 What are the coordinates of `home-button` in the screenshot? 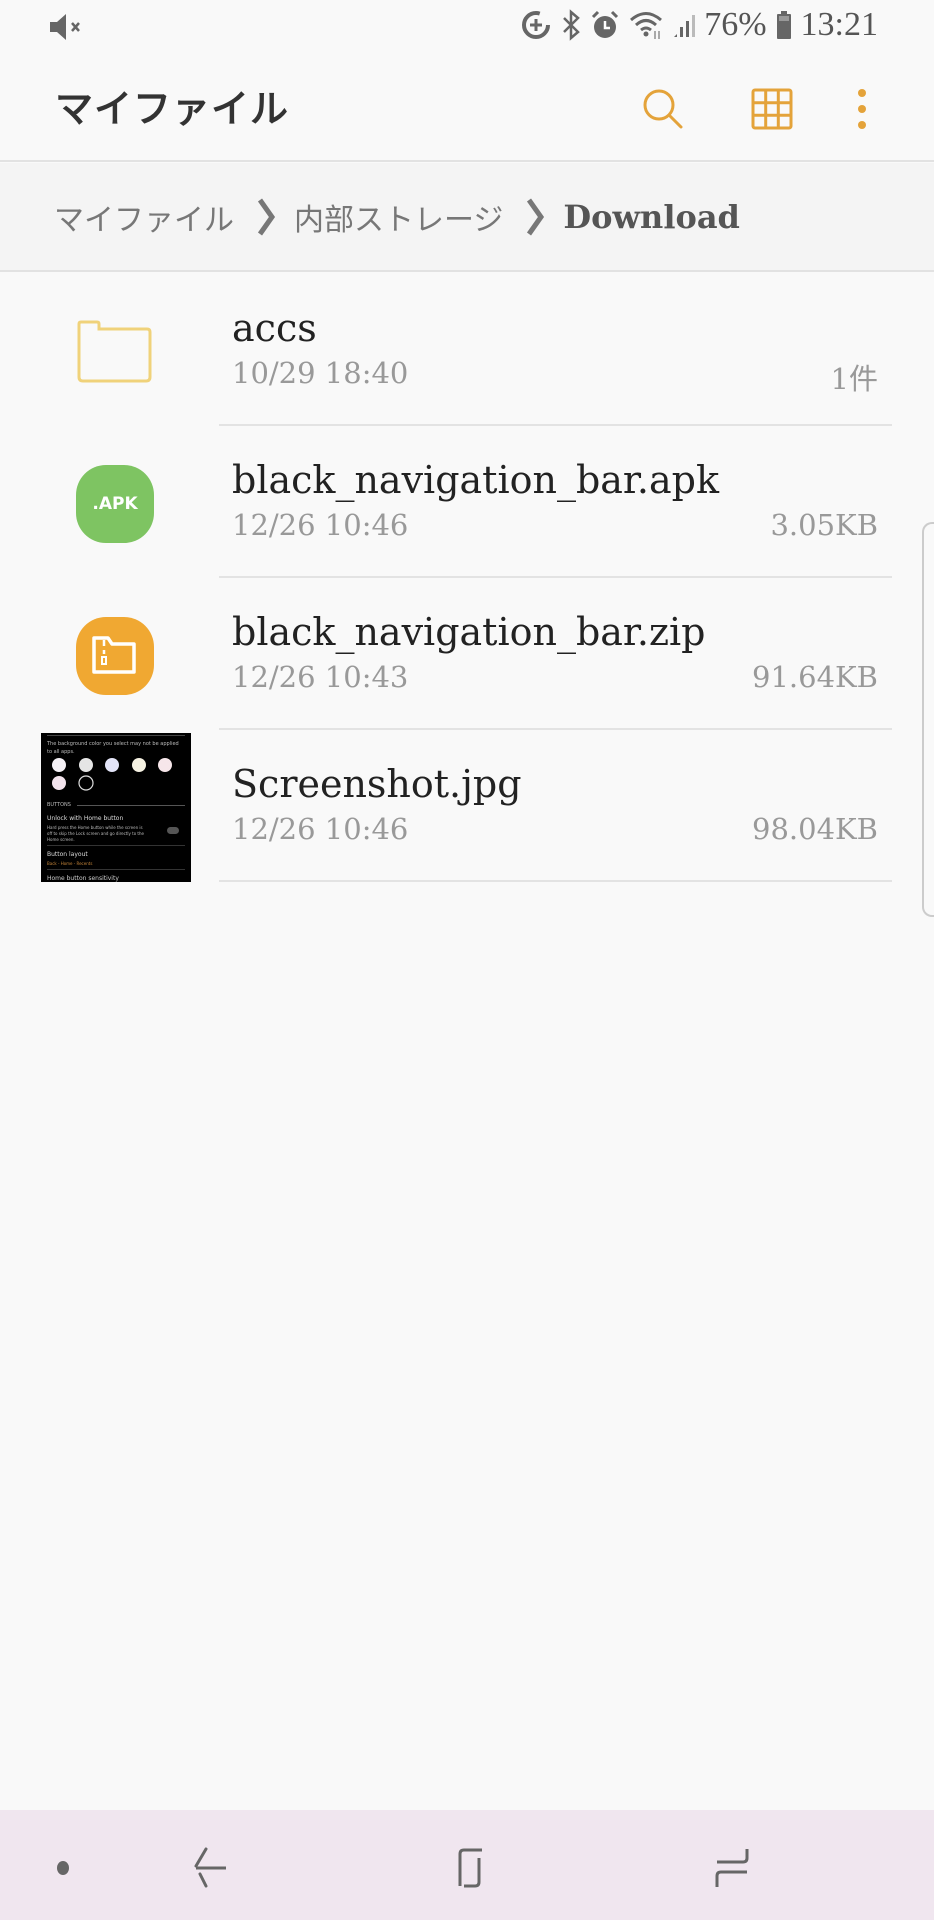 It's located at (472, 1868).